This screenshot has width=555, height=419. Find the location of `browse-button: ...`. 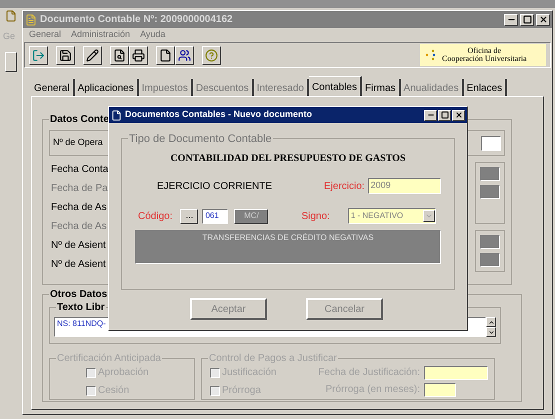

browse-button: ... is located at coordinates (189, 216).